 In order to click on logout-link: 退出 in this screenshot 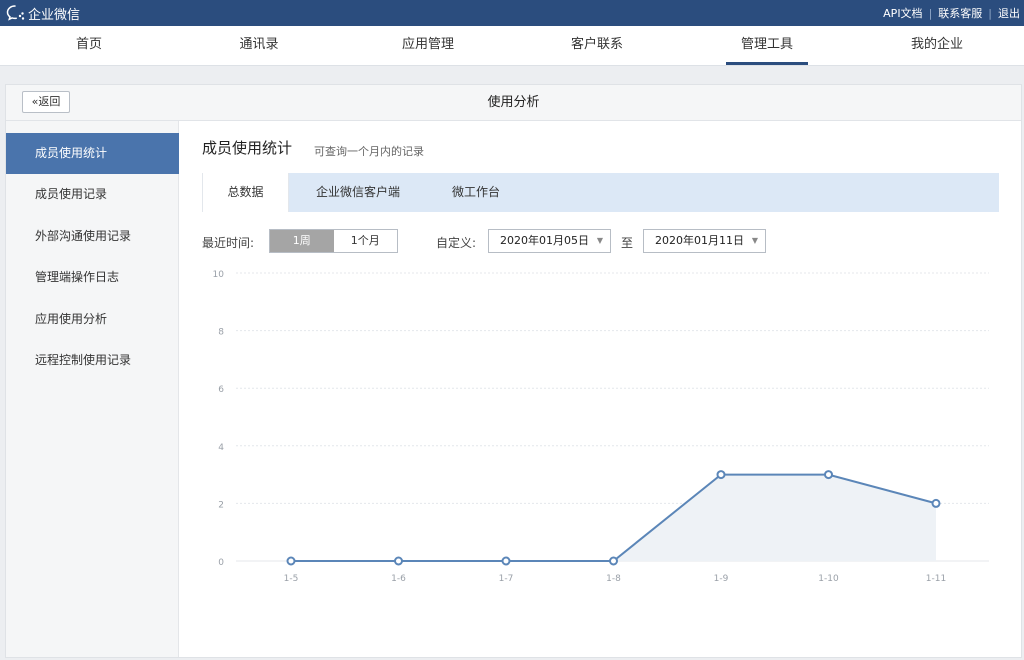, I will do `click(1009, 13)`.